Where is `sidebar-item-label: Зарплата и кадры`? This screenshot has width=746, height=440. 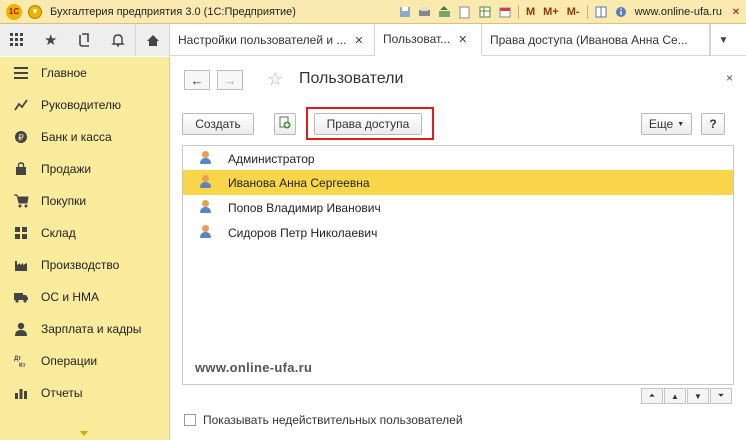 sidebar-item-label: Зарплата и кадры is located at coordinates (91, 329).